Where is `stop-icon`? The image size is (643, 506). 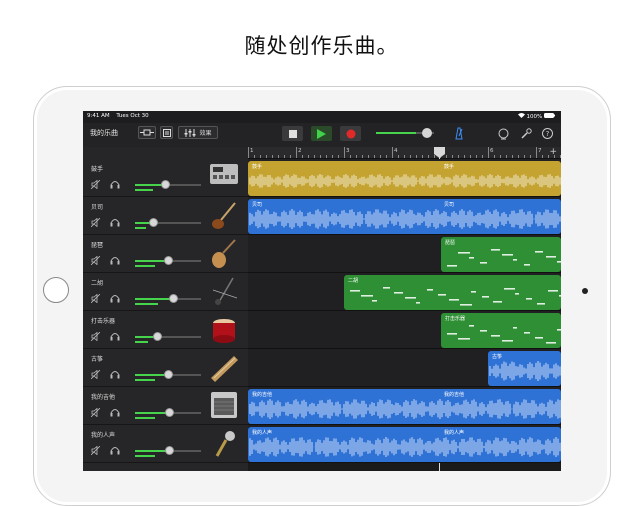 stop-icon is located at coordinates (292, 133).